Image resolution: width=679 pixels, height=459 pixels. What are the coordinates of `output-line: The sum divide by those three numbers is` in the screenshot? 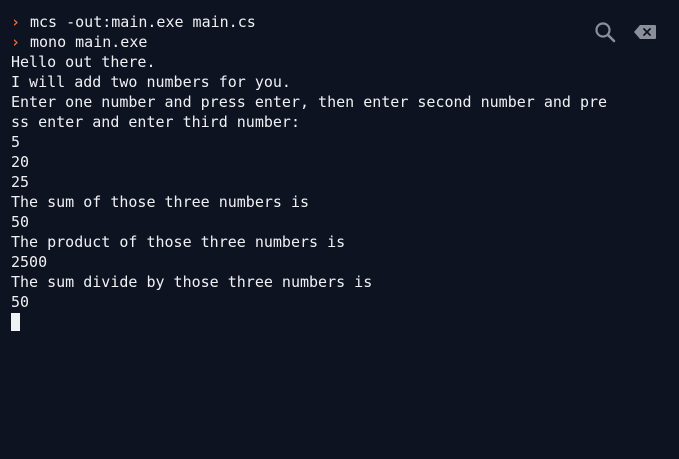 It's located at (192, 282).